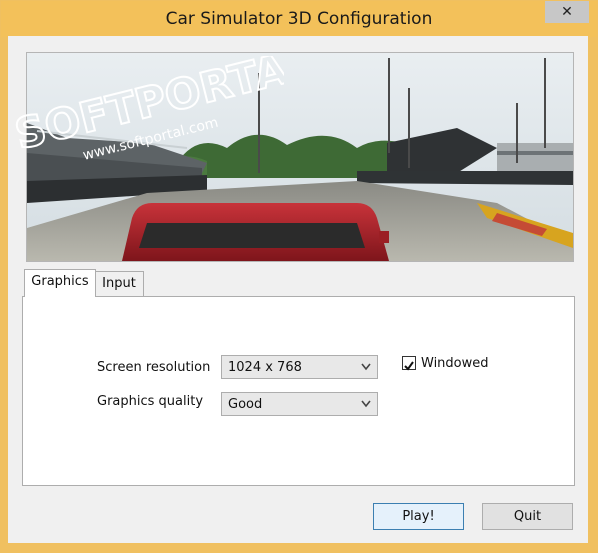  I want to click on title-bar: Car Simulator 3D Configuration ✕, so click(299, 19).